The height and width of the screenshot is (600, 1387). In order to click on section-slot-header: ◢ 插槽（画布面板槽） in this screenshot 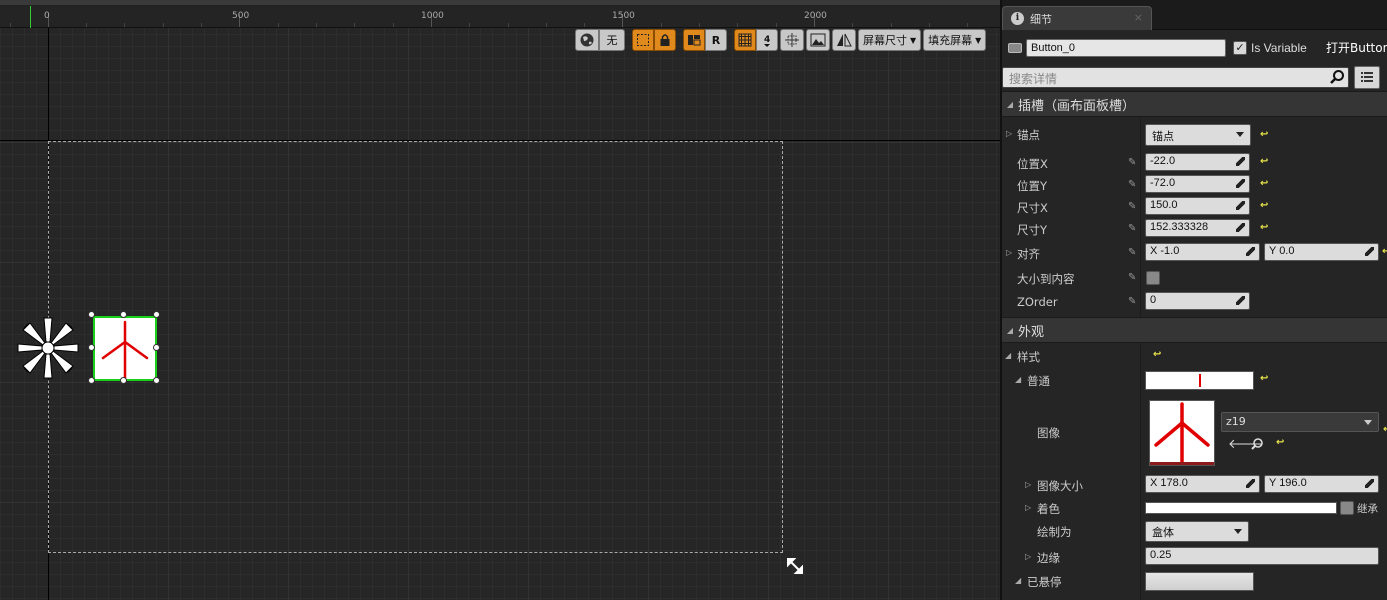, I will do `click(1194, 104)`.